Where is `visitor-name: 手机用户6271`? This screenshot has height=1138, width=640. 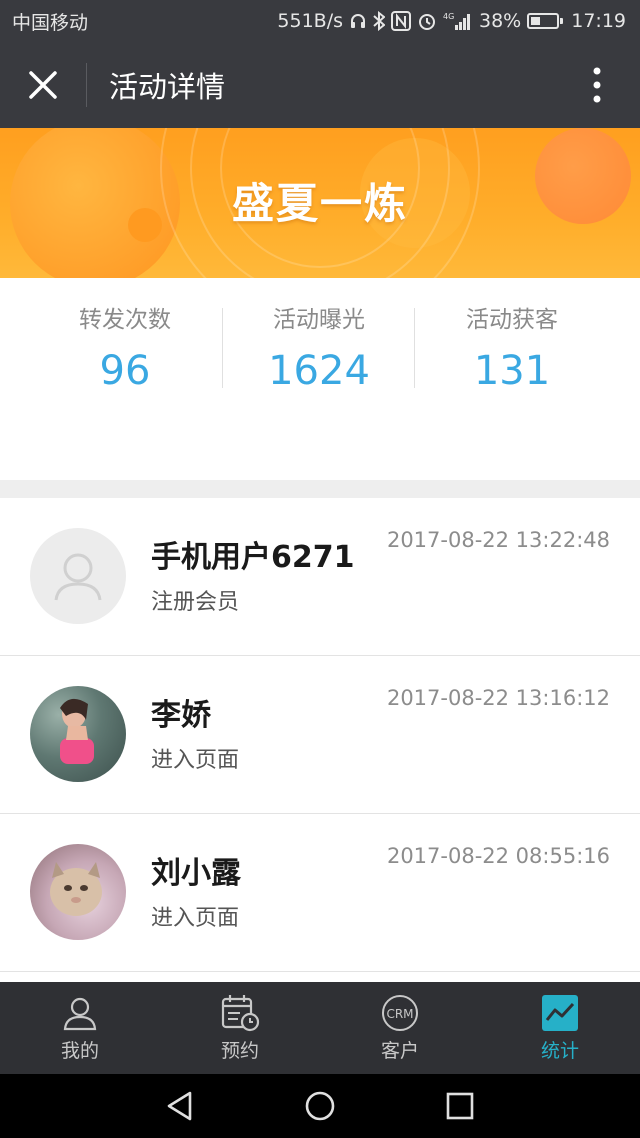
visitor-name: 手机用户6271 is located at coordinates (253, 557).